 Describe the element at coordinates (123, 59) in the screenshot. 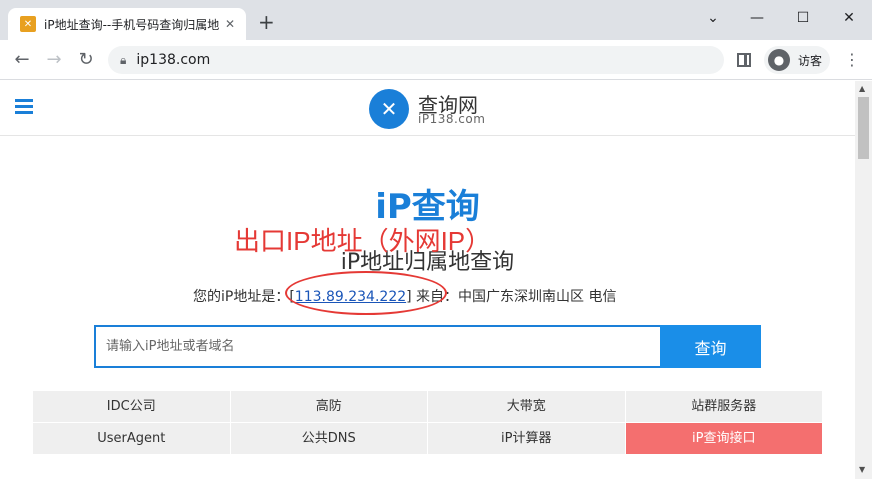

I see `lock-icon: 🔒︎` at that location.